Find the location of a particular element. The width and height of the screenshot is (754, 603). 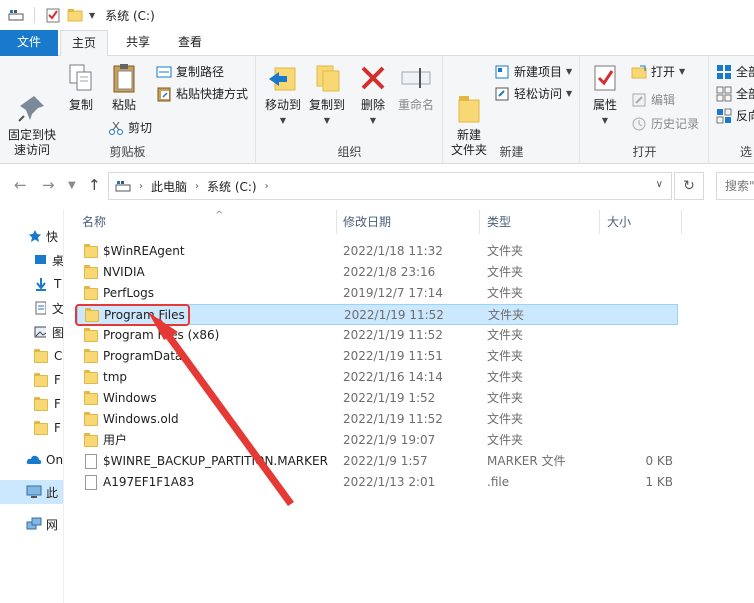

delete-button: 删除 ▼ is located at coordinates (373, 95).